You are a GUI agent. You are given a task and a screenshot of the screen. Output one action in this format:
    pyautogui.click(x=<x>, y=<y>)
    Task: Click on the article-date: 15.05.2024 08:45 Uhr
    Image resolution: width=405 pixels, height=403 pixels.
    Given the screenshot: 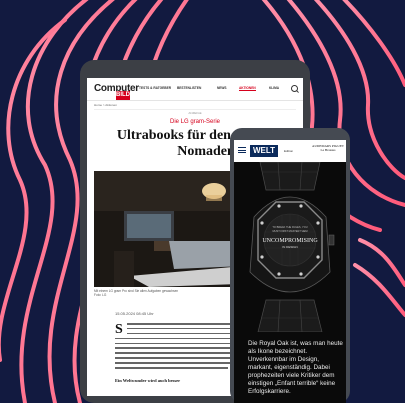 What is the action you would take?
    pyautogui.click(x=134, y=313)
    